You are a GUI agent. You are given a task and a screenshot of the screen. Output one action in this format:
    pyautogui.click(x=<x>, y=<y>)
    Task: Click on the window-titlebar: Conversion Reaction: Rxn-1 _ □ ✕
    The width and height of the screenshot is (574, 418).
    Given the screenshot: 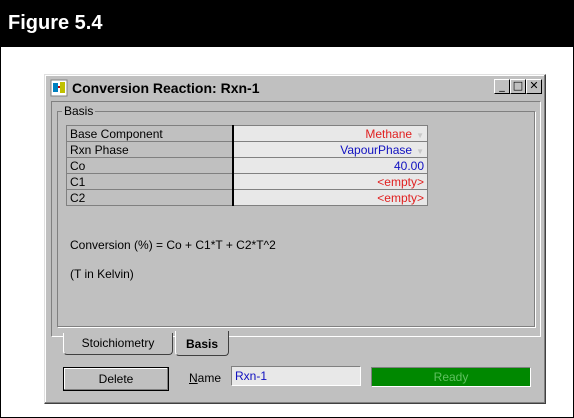 What is the action you would take?
    pyautogui.click(x=295, y=88)
    